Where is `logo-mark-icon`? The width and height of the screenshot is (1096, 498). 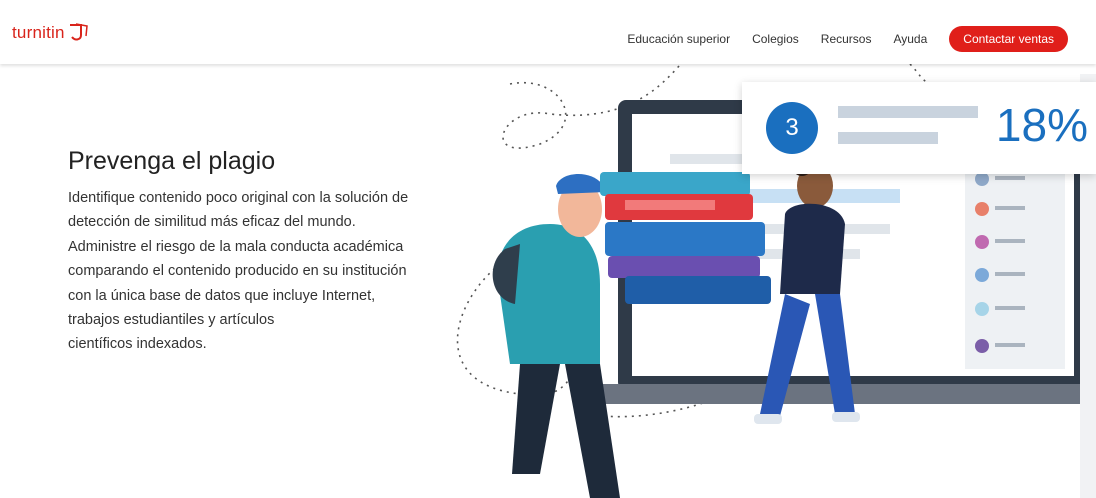 logo-mark-icon is located at coordinates (78, 32).